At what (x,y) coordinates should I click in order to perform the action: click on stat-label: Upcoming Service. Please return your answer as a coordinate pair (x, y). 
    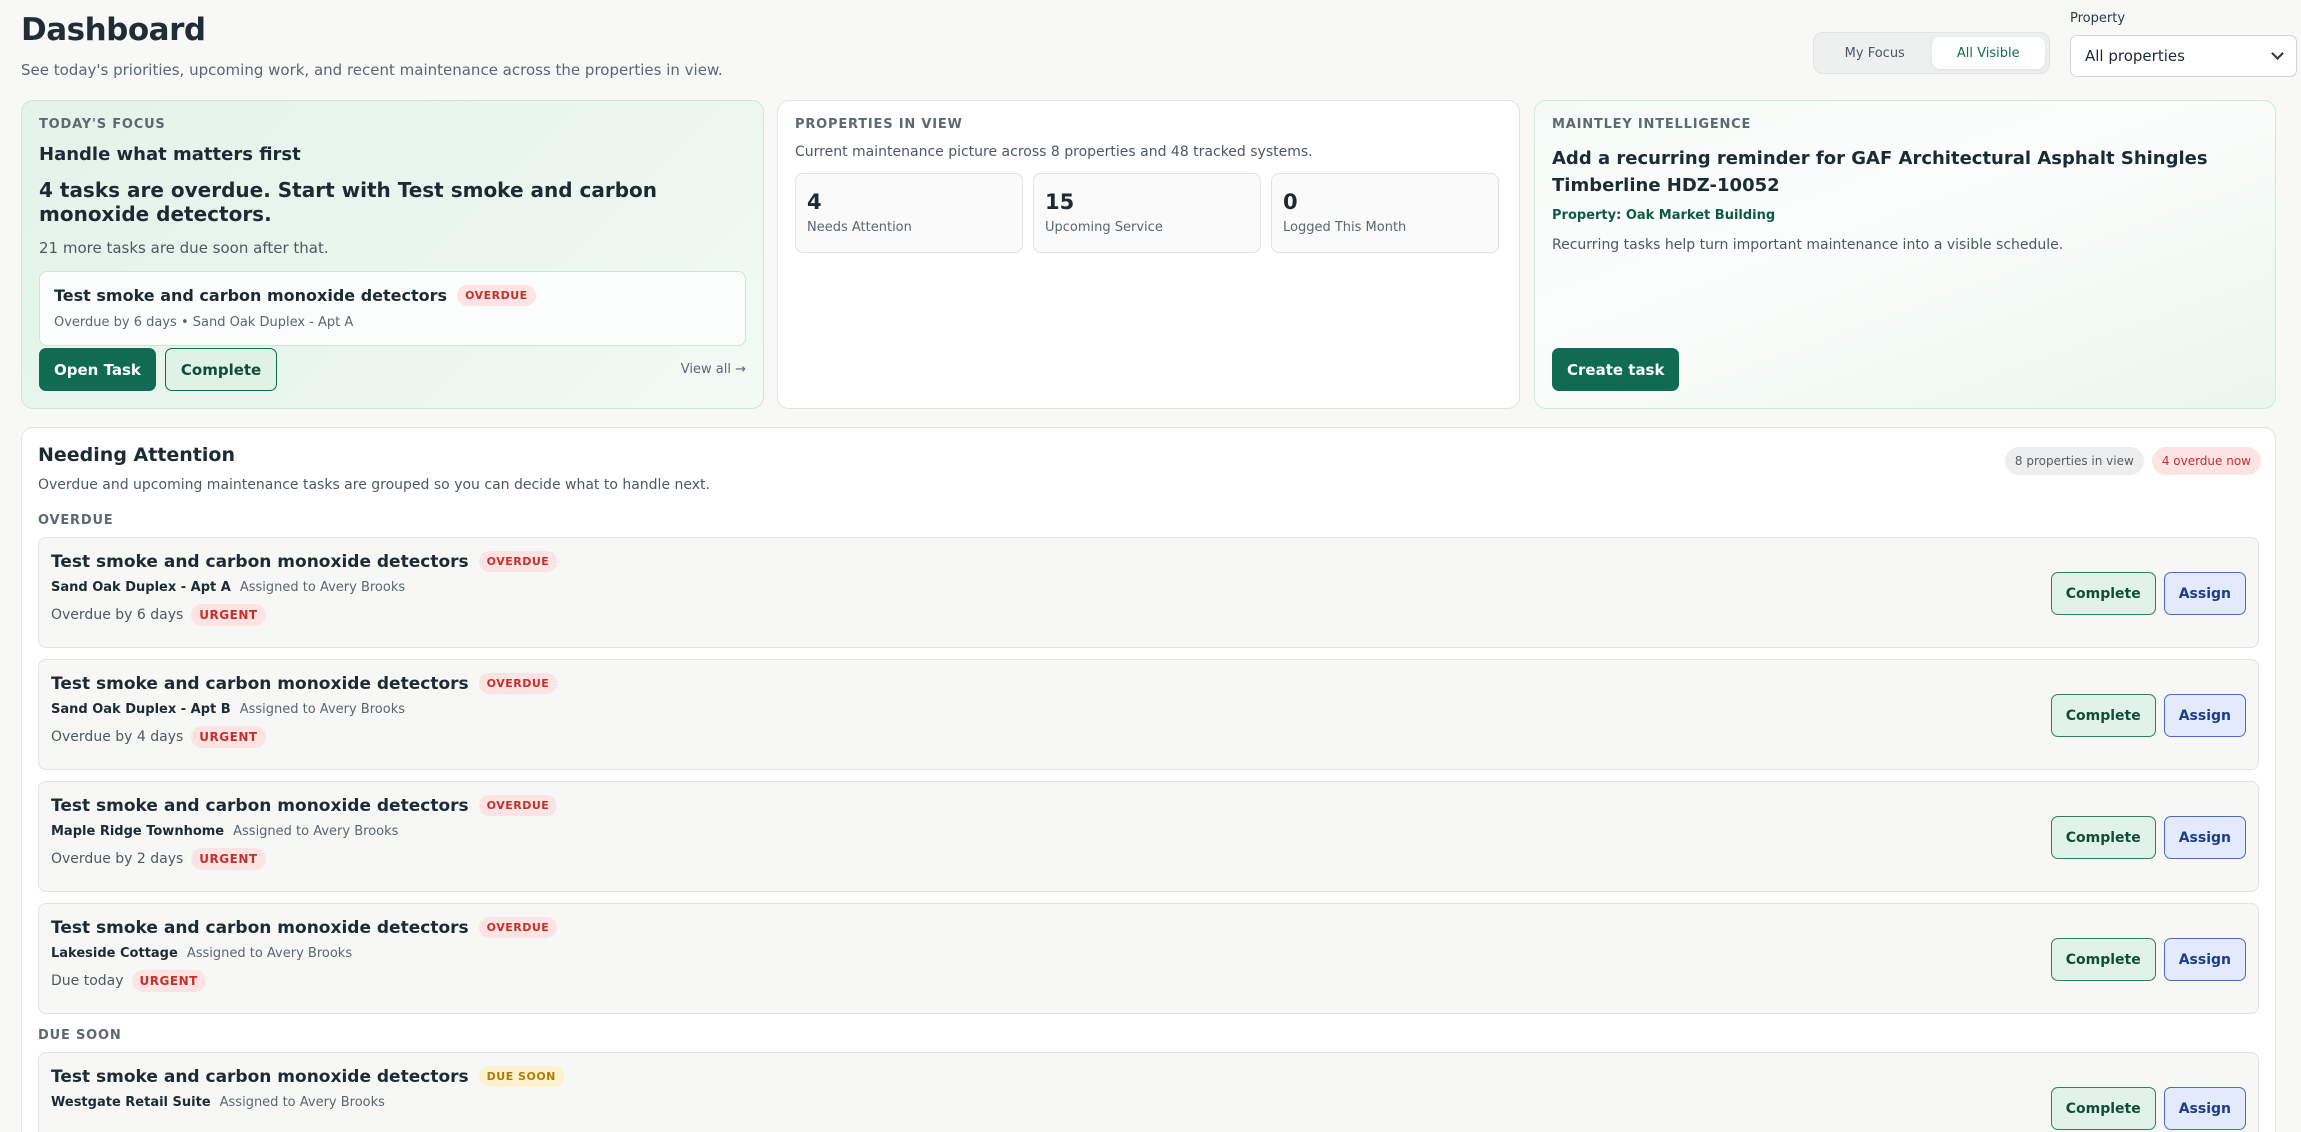
    Looking at the image, I should click on (1104, 227).